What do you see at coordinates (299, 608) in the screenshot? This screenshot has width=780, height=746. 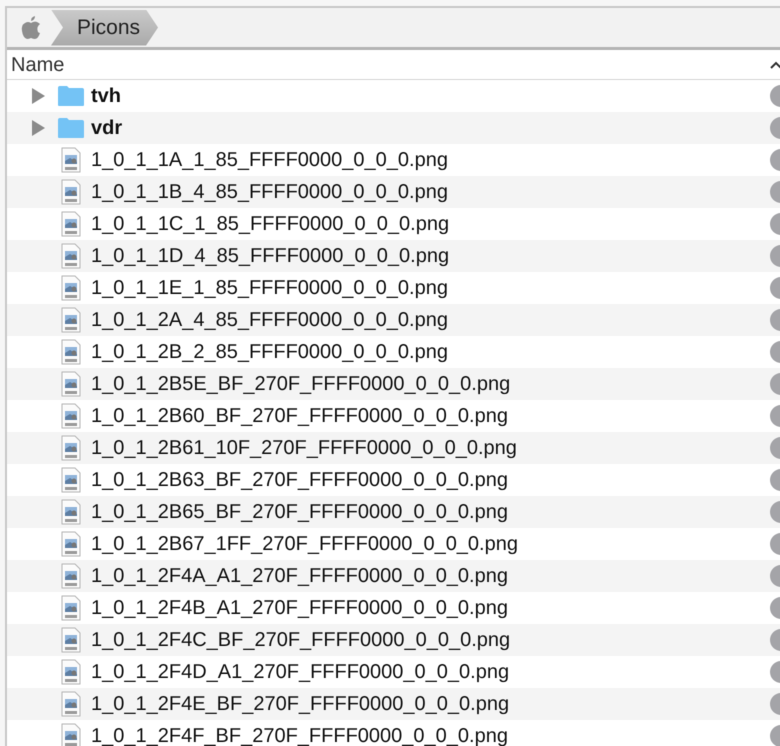 I see `file-name: 1_0_1_2F4B_A1_270F_FFFF0000_0_0_0.png` at bounding box center [299, 608].